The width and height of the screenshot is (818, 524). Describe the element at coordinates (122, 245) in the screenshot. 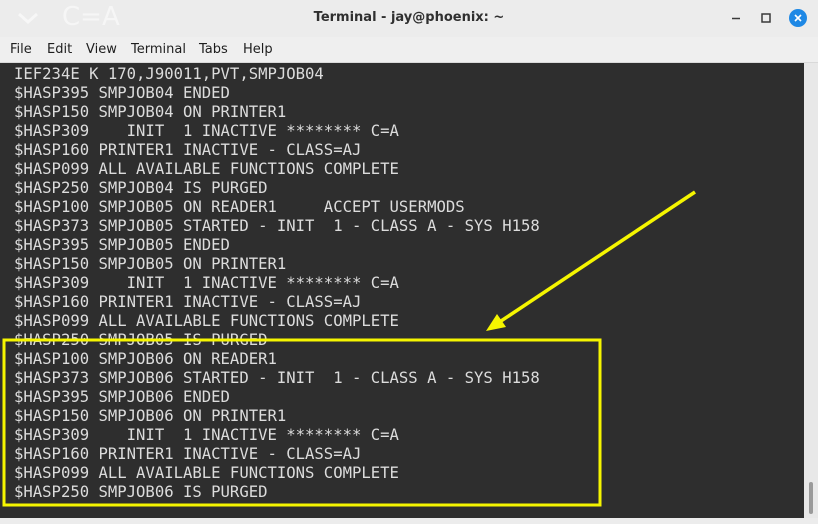

I see `terminal-line: $HASP395 SMPJOB05 ENDED` at that location.